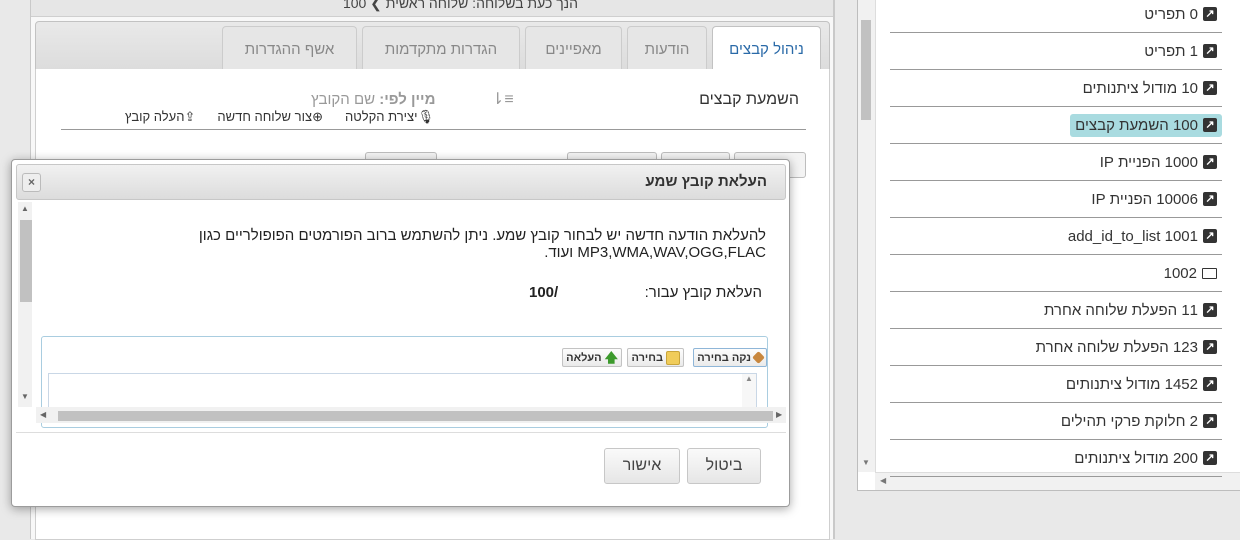  Describe the element at coordinates (31, 182) in the screenshot. I see `close-icon: ×` at that location.